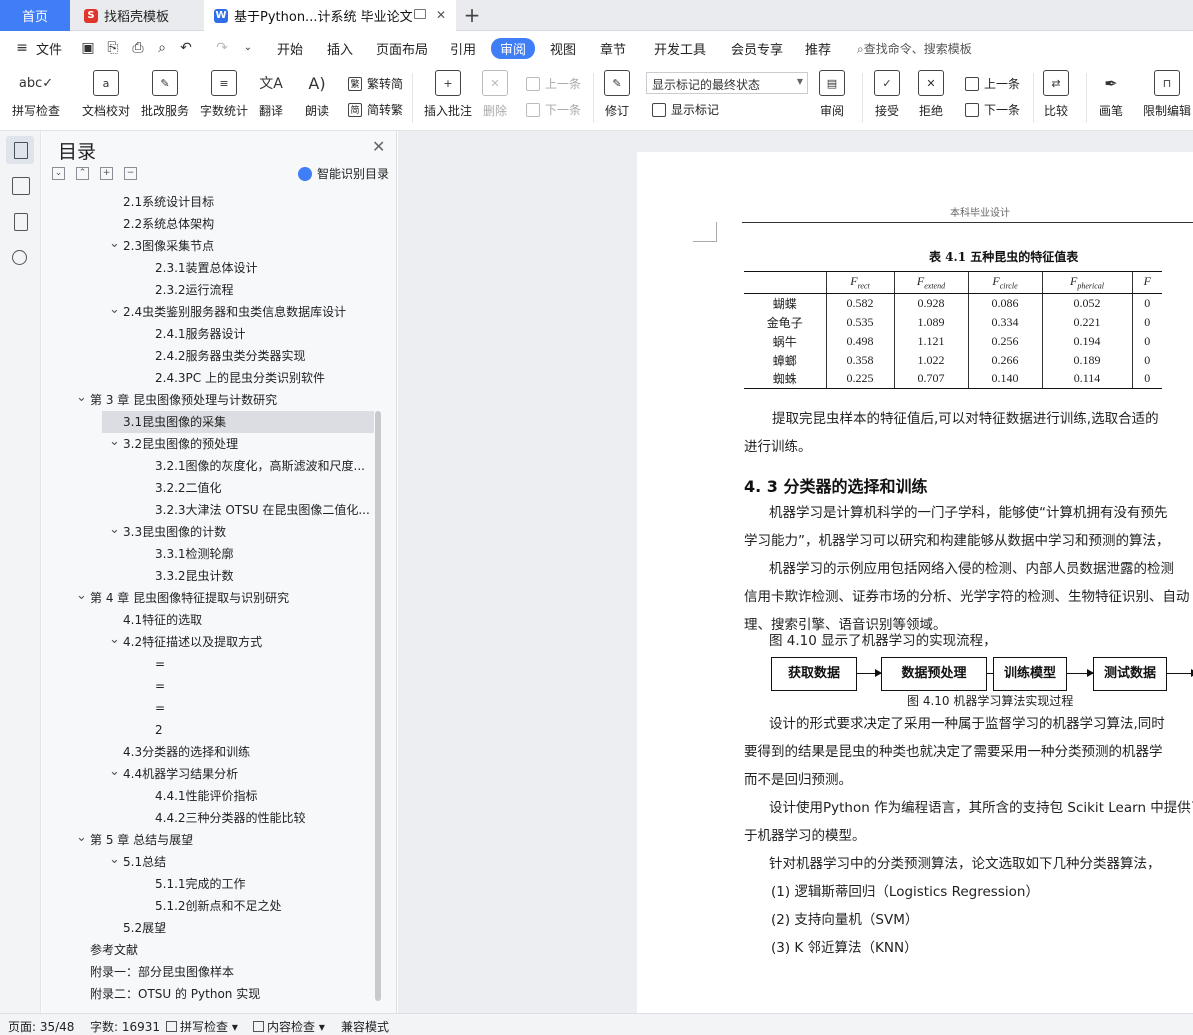  Describe the element at coordinates (106, 173) in the screenshot. I see `add-heading-icon: +` at that location.